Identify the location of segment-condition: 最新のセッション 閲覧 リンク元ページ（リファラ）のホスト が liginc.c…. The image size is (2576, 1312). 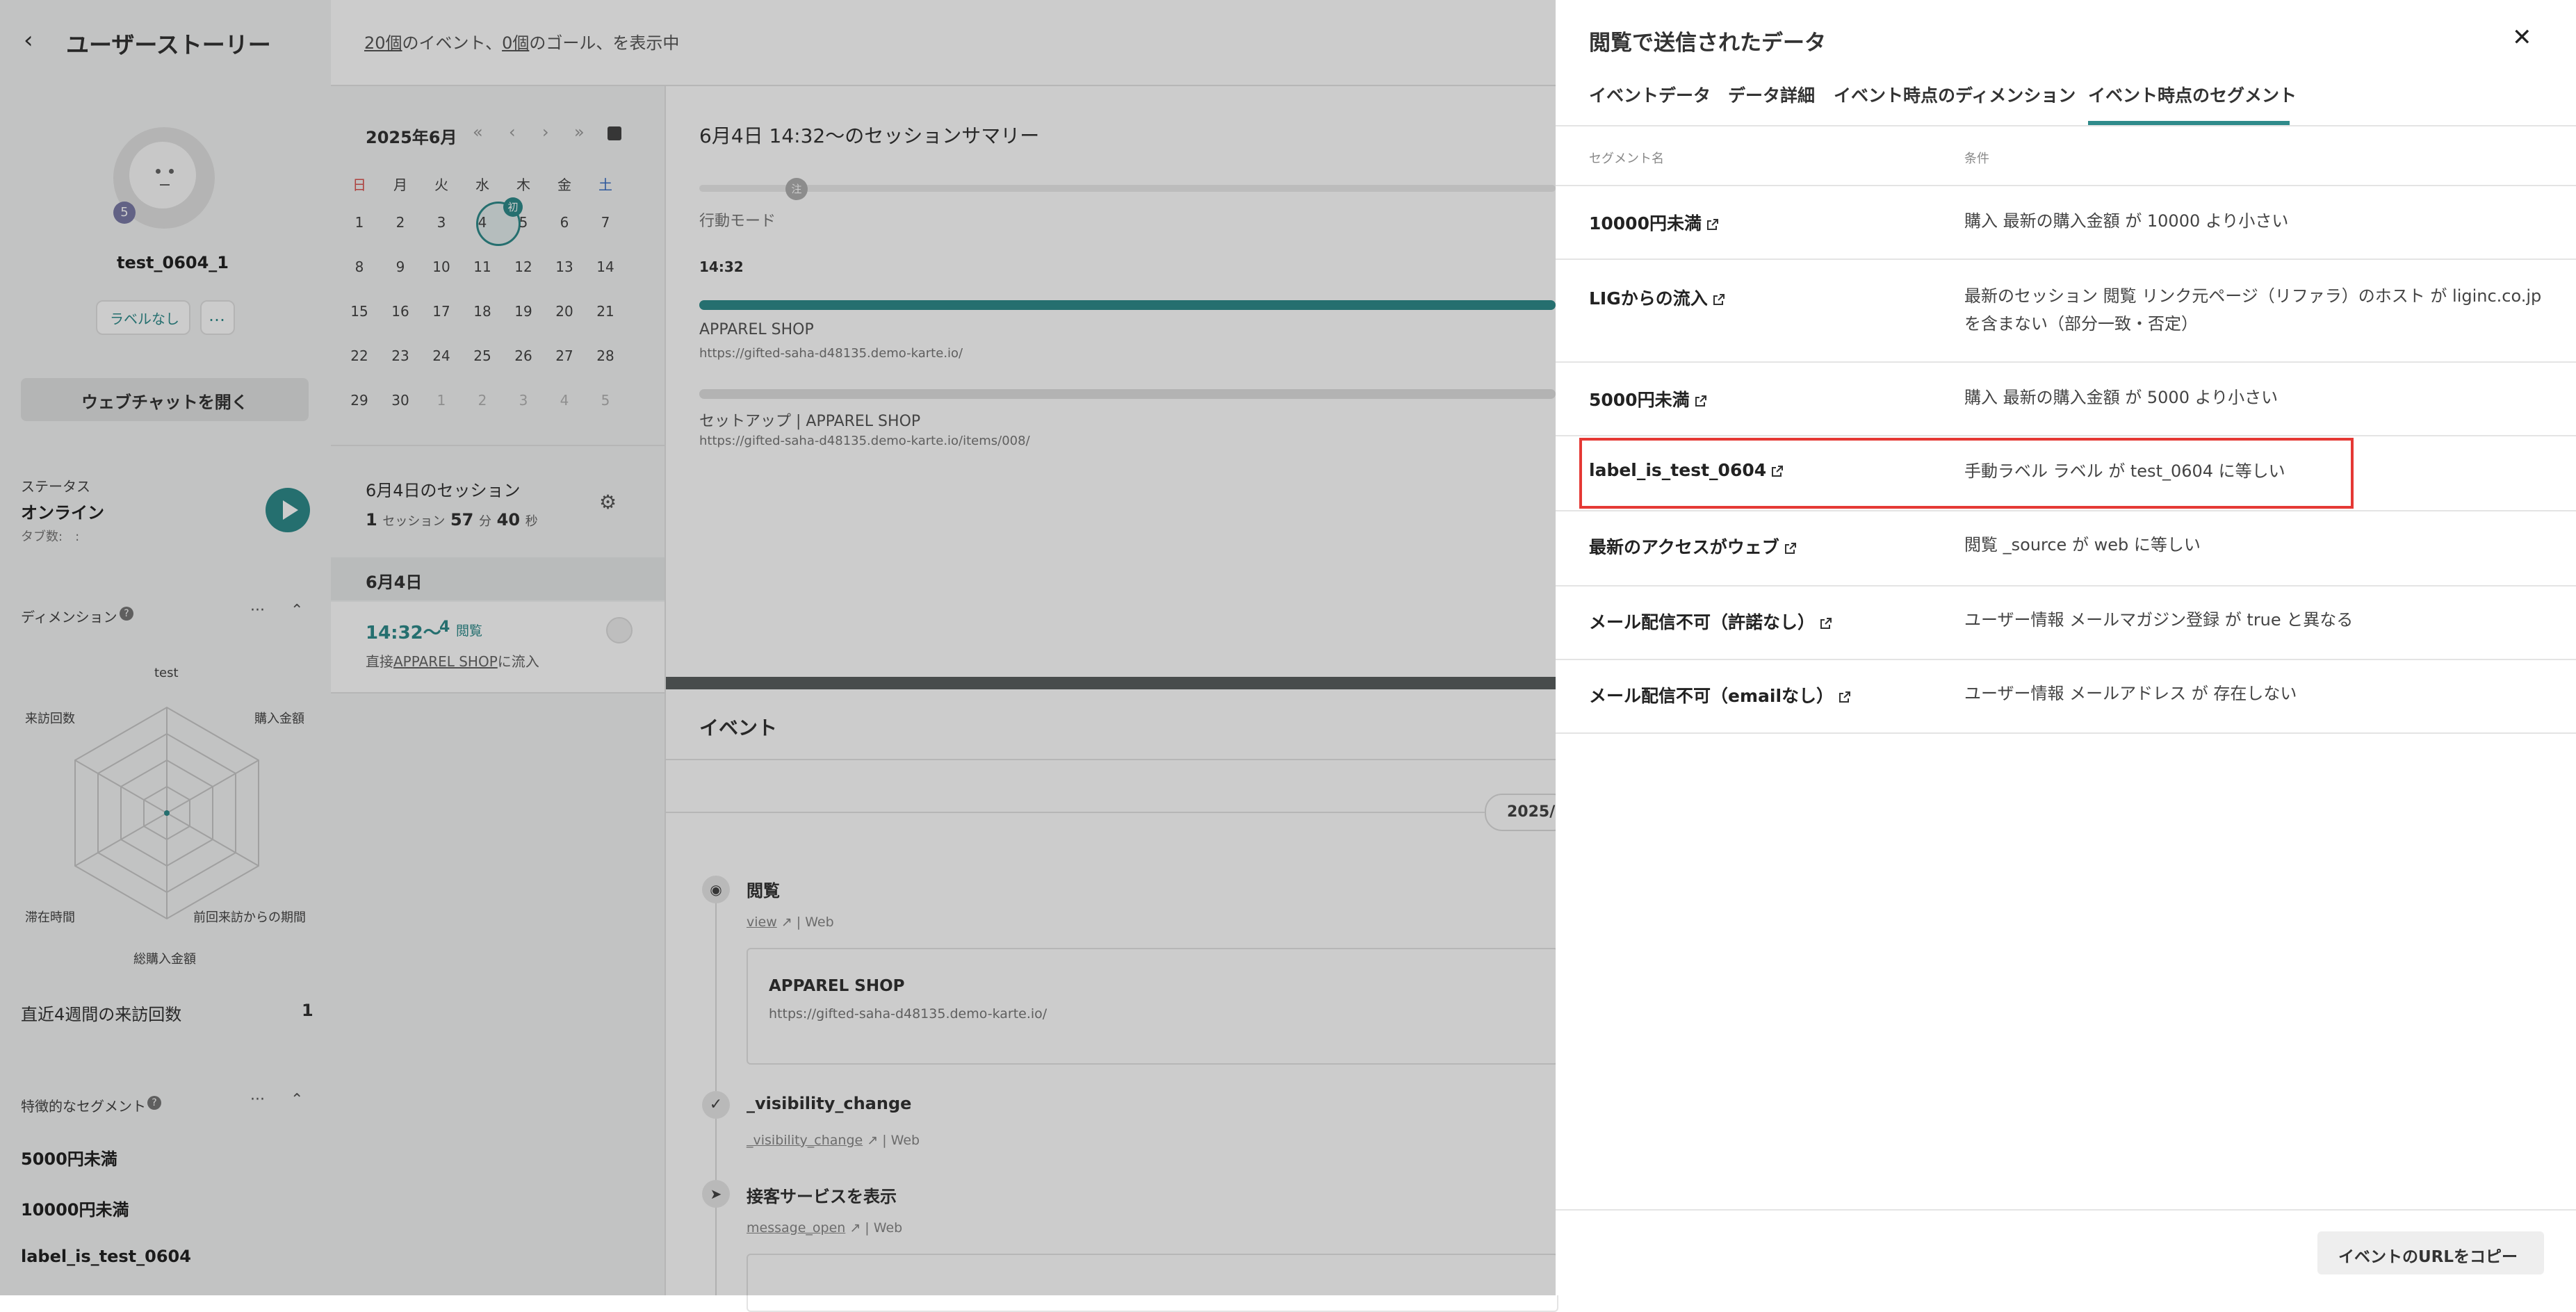
(2253, 296).